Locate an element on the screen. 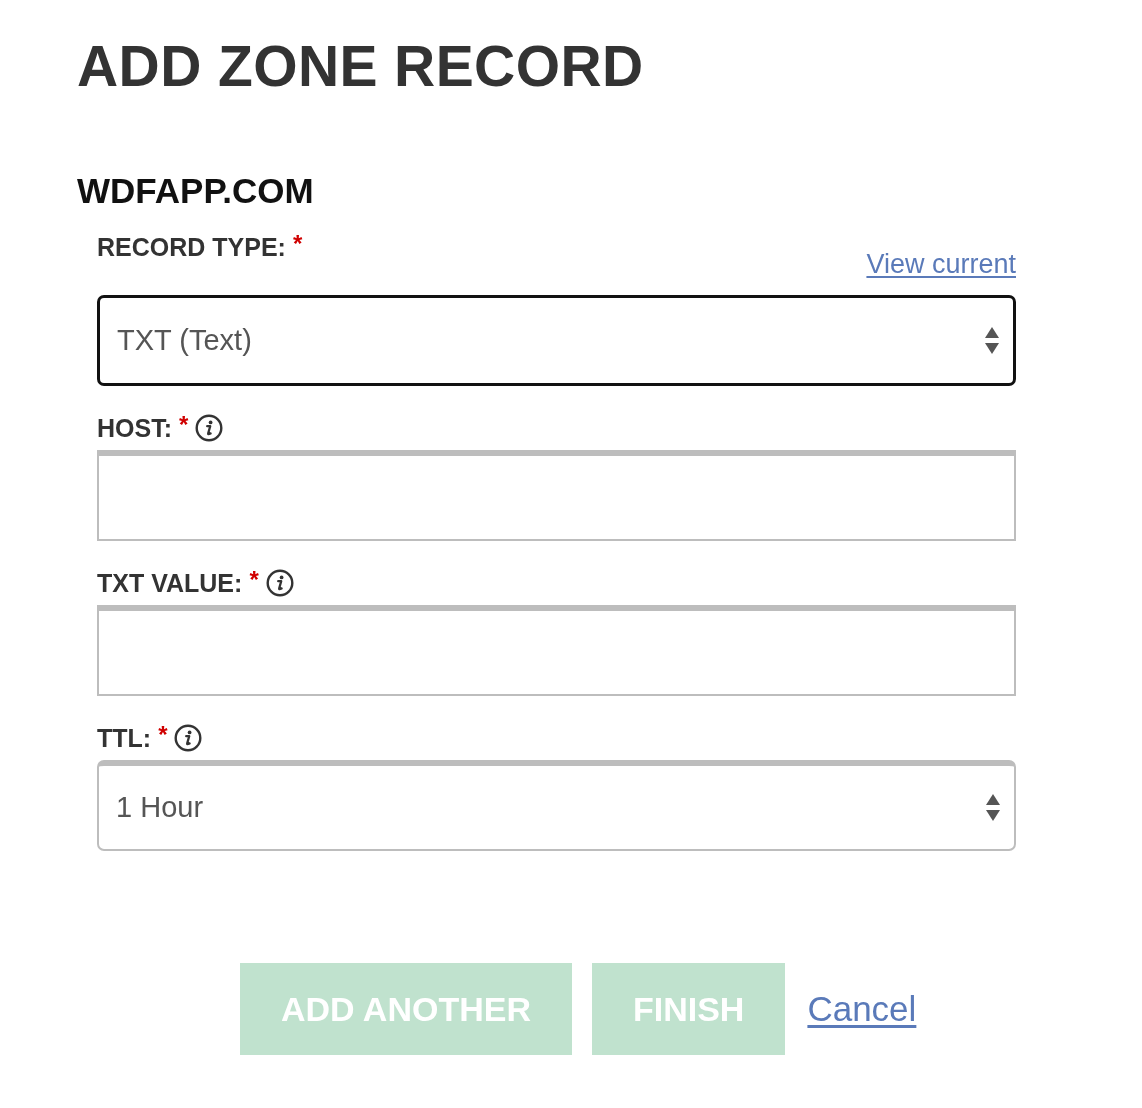 This screenshot has width=1142, height=1108. field-label: TXT VALUE: is located at coordinates (170, 583).